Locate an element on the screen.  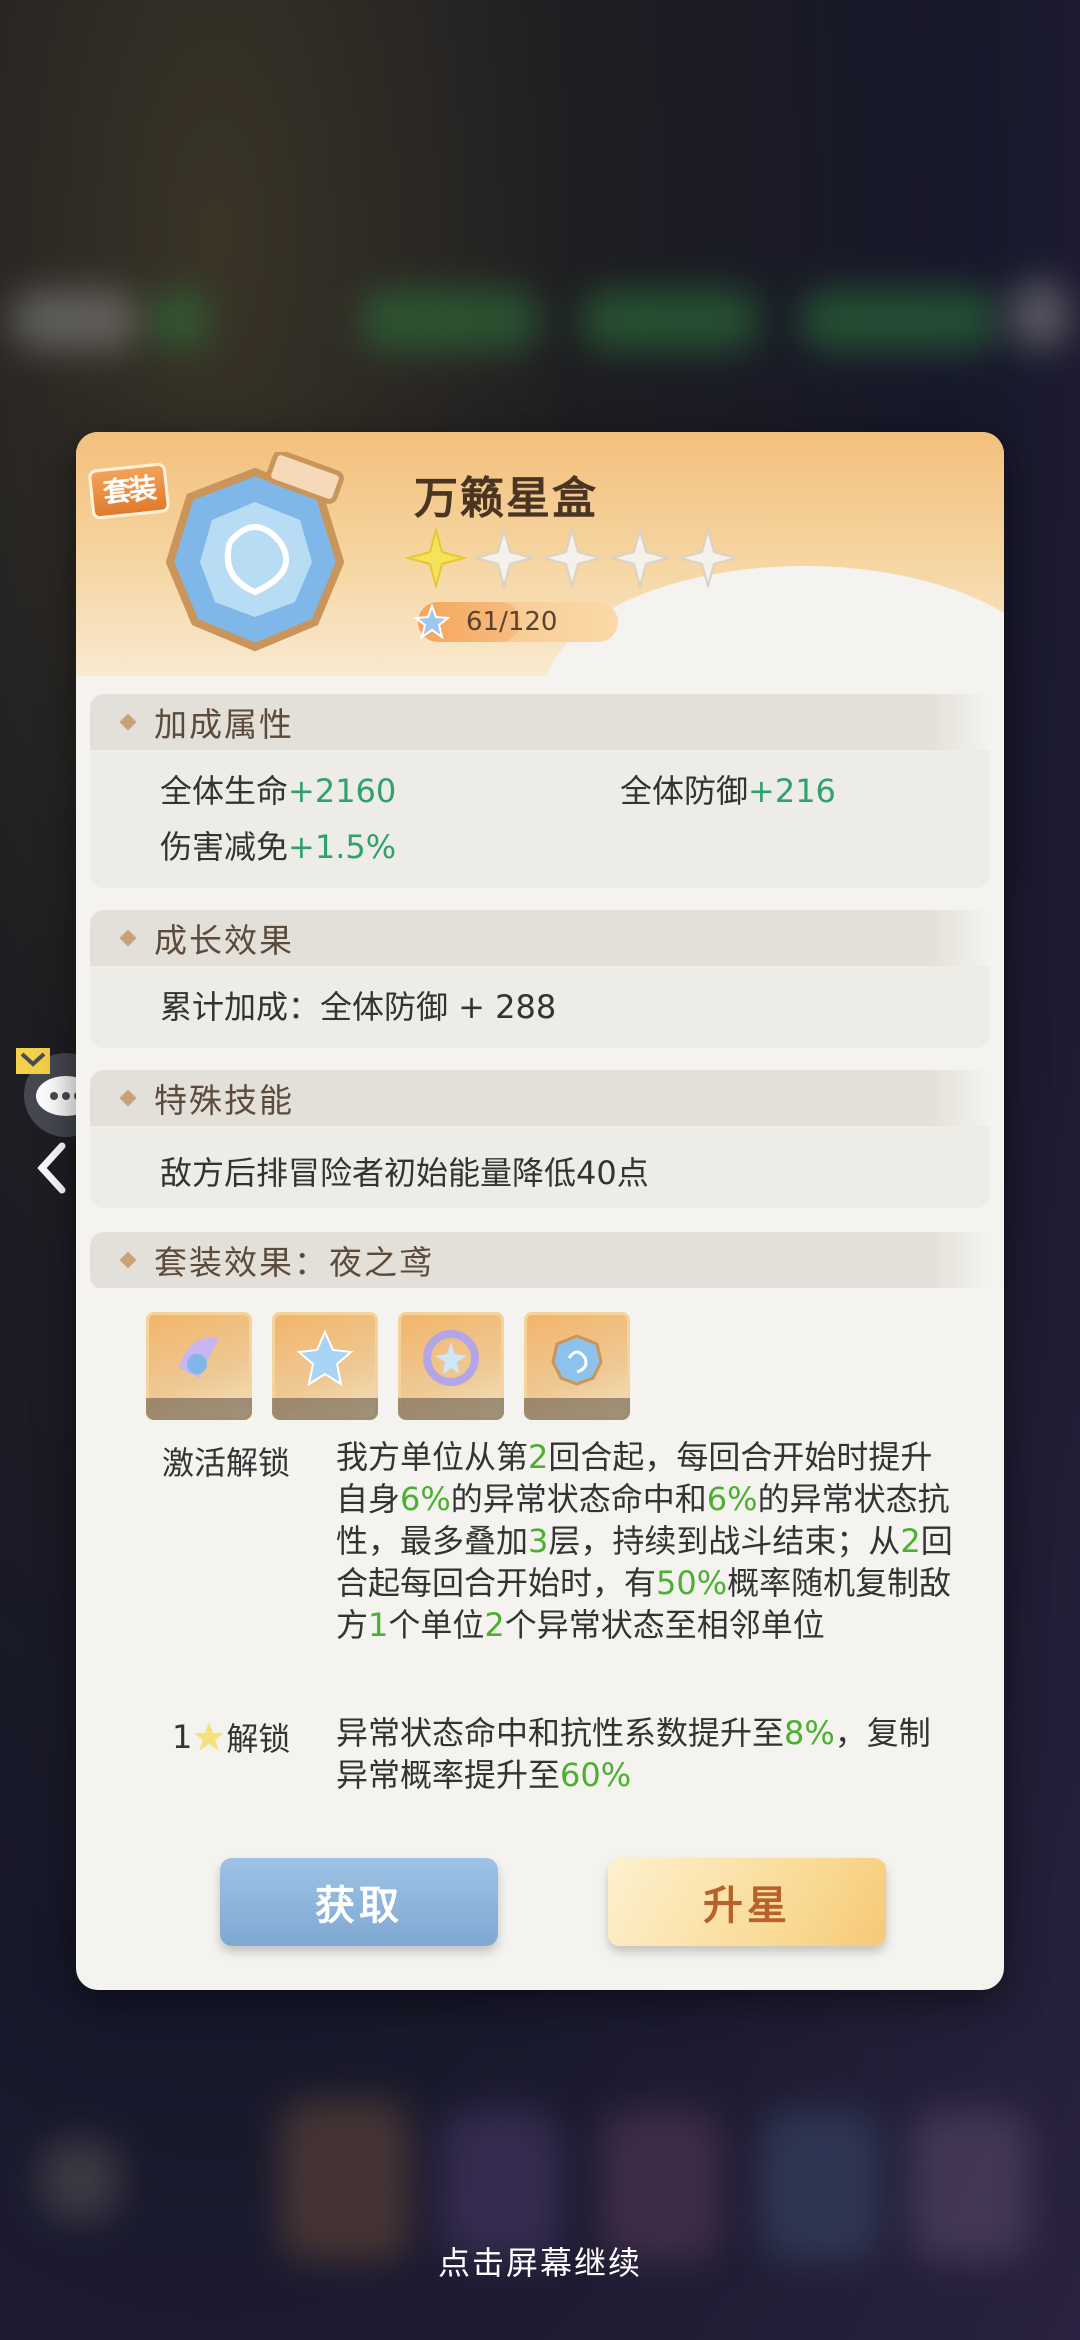
star1-unlock-label: 1 解锁 is located at coordinates (231, 1737).